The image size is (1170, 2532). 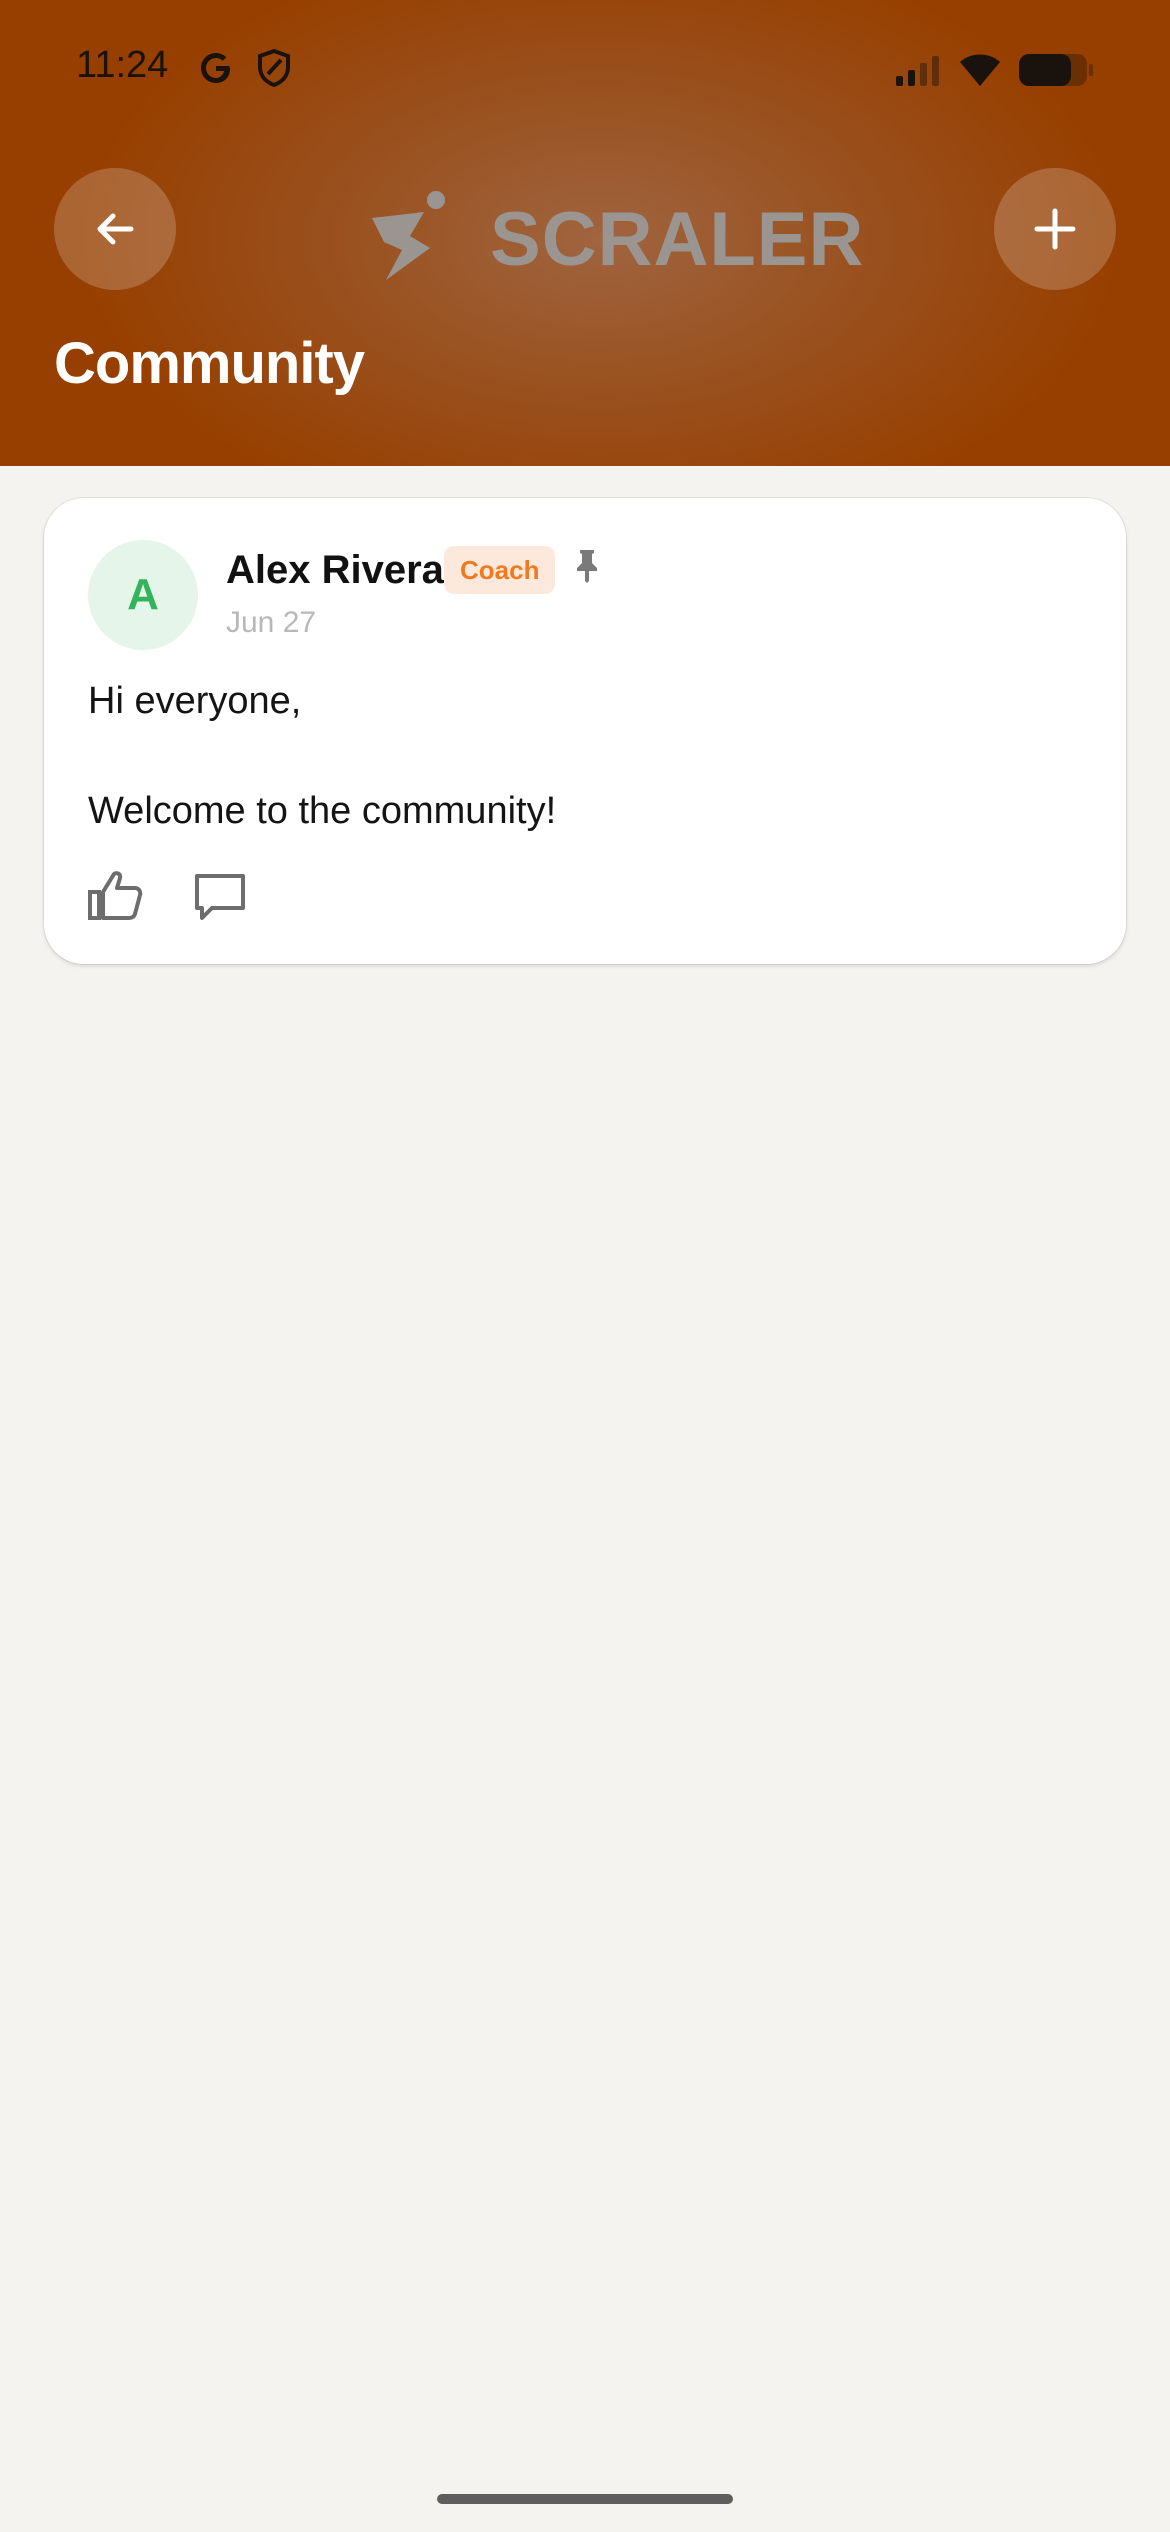 I want to click on status-bar: 11:24, so click(x=585, y=70).